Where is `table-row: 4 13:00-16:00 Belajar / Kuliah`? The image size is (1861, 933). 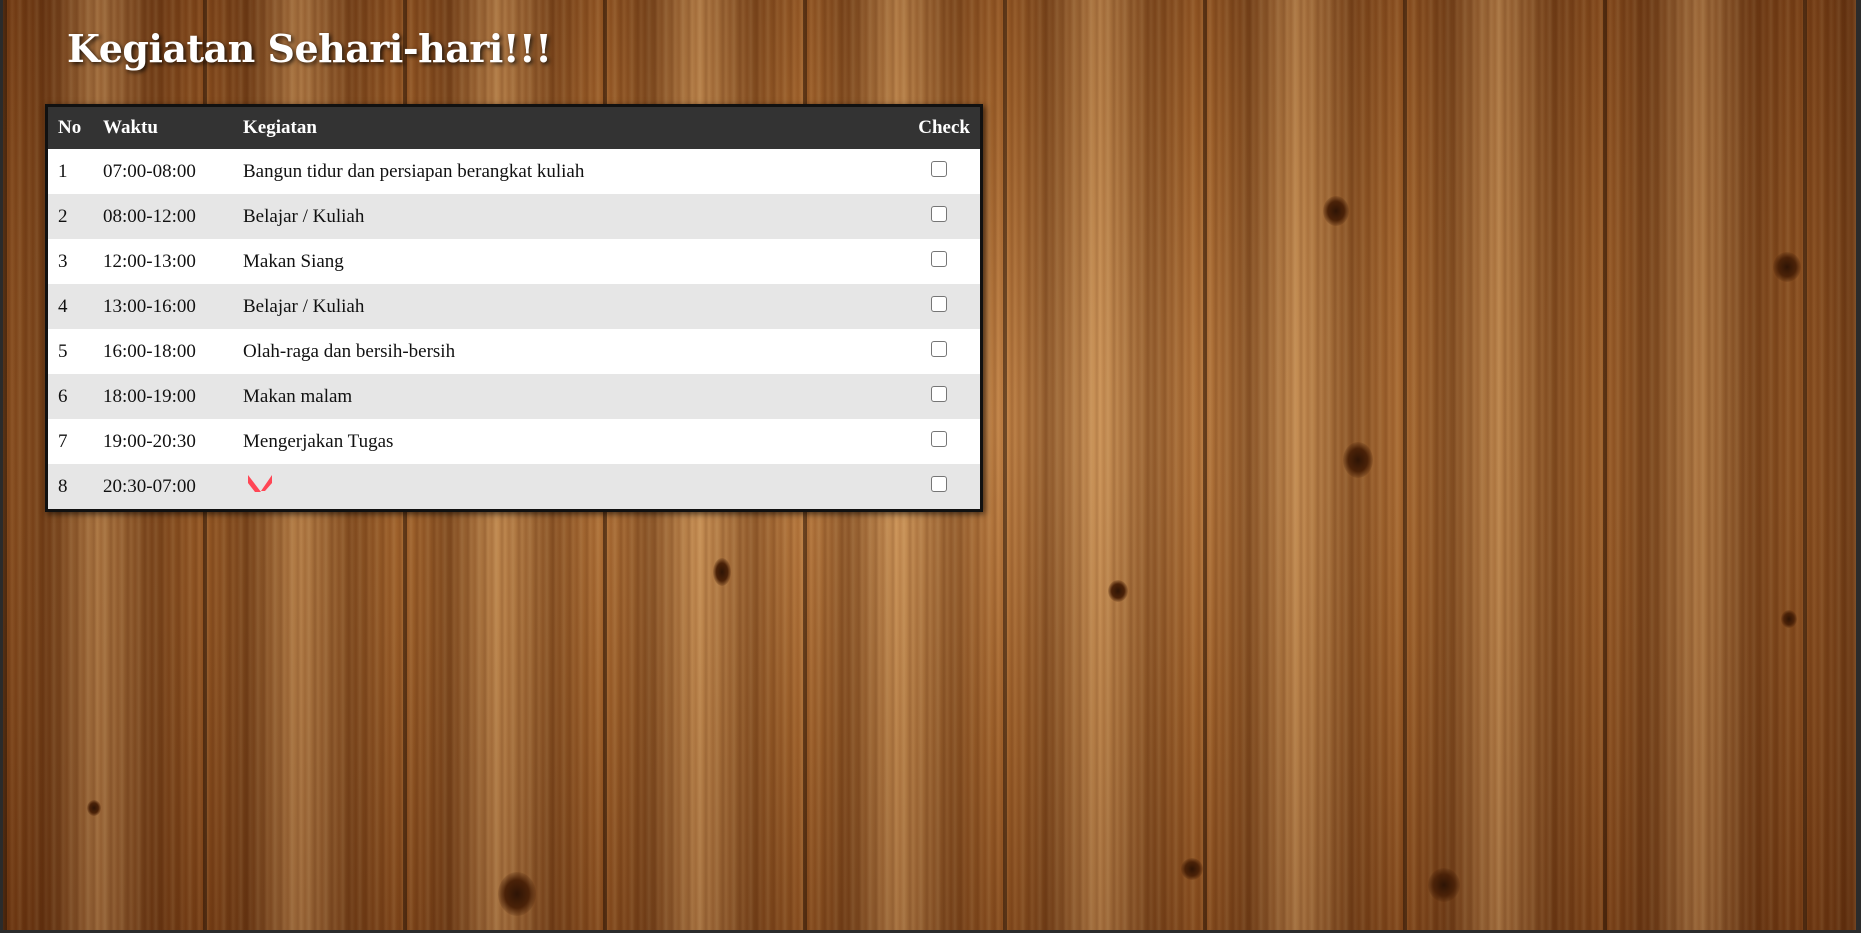 table-row: 4 13:00-16:00 Belajar / Kuliah is located at coordinates (514, 306).